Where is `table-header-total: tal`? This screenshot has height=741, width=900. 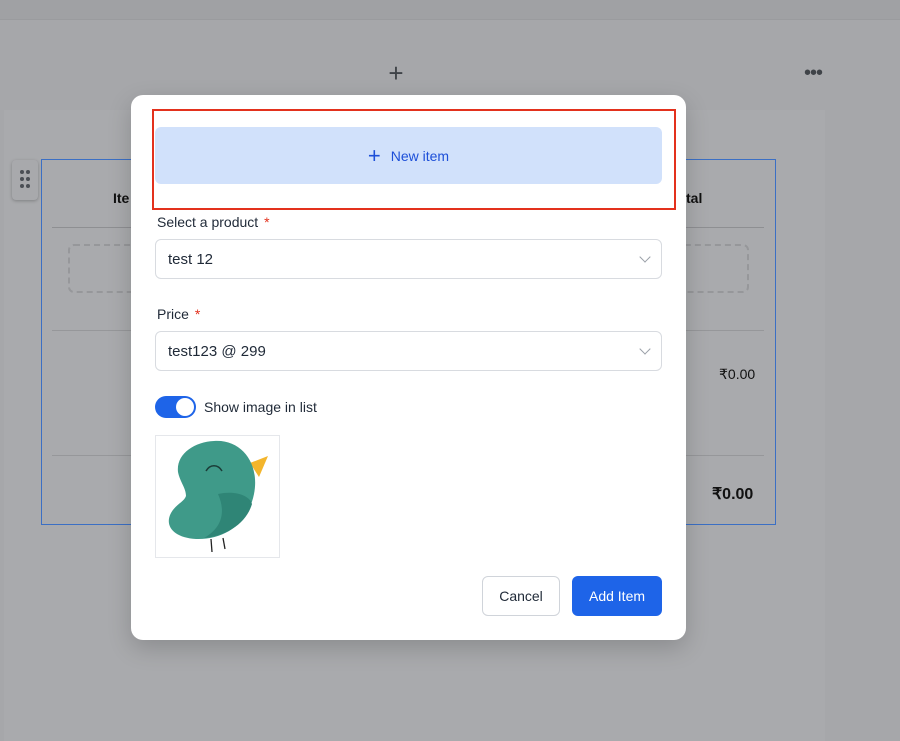 table-header-total: tal is located at coordinates (694, 198).